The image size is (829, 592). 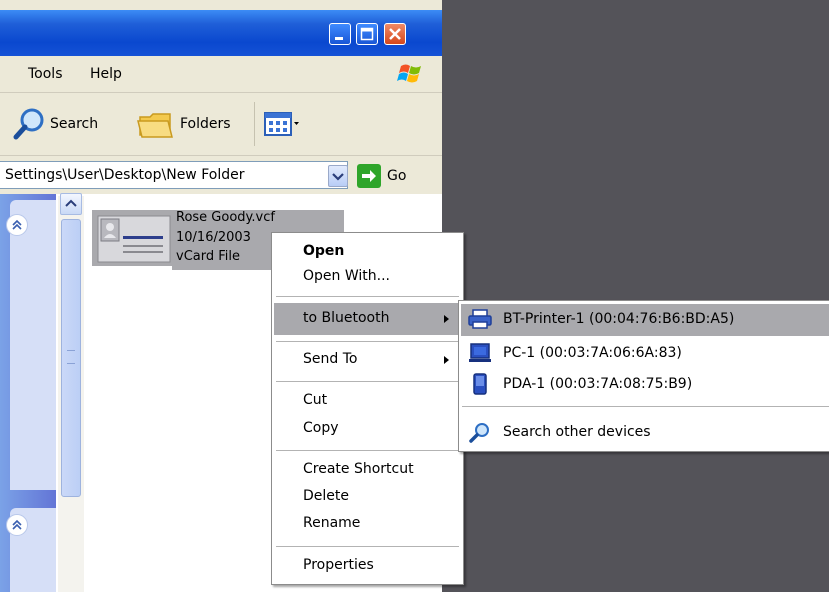 What do you see at coordinates (369, 176) in the screenshot?
I see `go-arrow-icon` at bounding box center [369, 176].